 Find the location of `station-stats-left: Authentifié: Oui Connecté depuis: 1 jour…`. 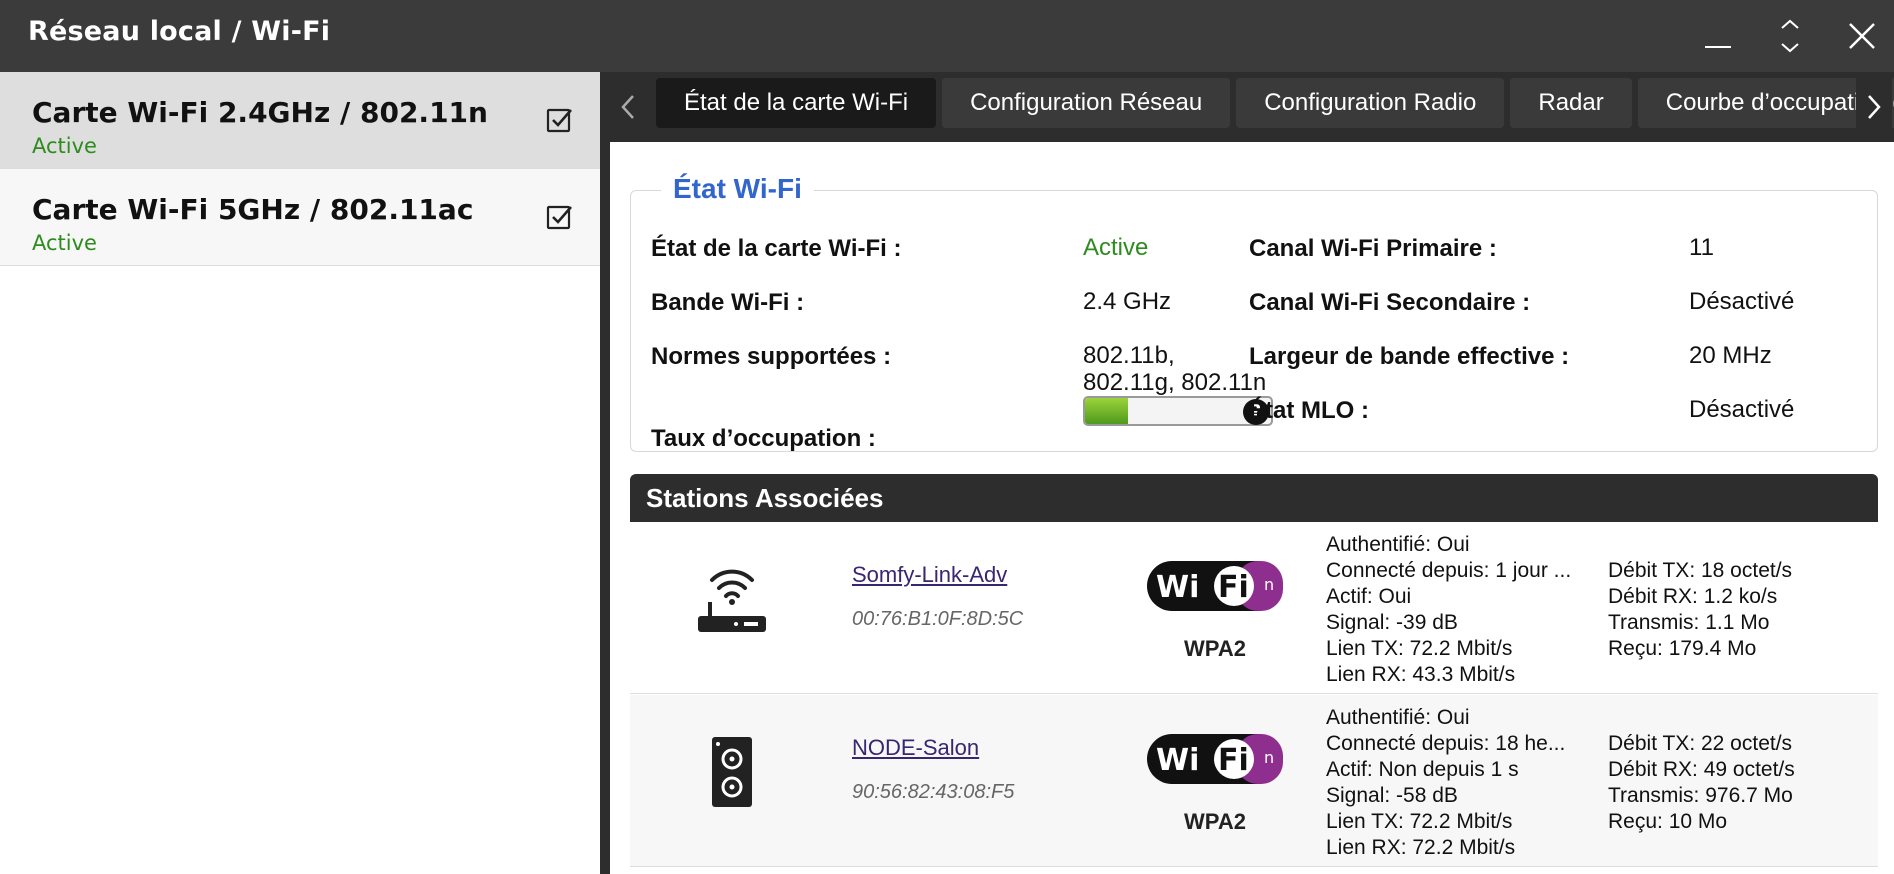

station-stats-left: Authentifié: Oui Connecté depuis: 1 jour… is located at coordinates (1461, 610).